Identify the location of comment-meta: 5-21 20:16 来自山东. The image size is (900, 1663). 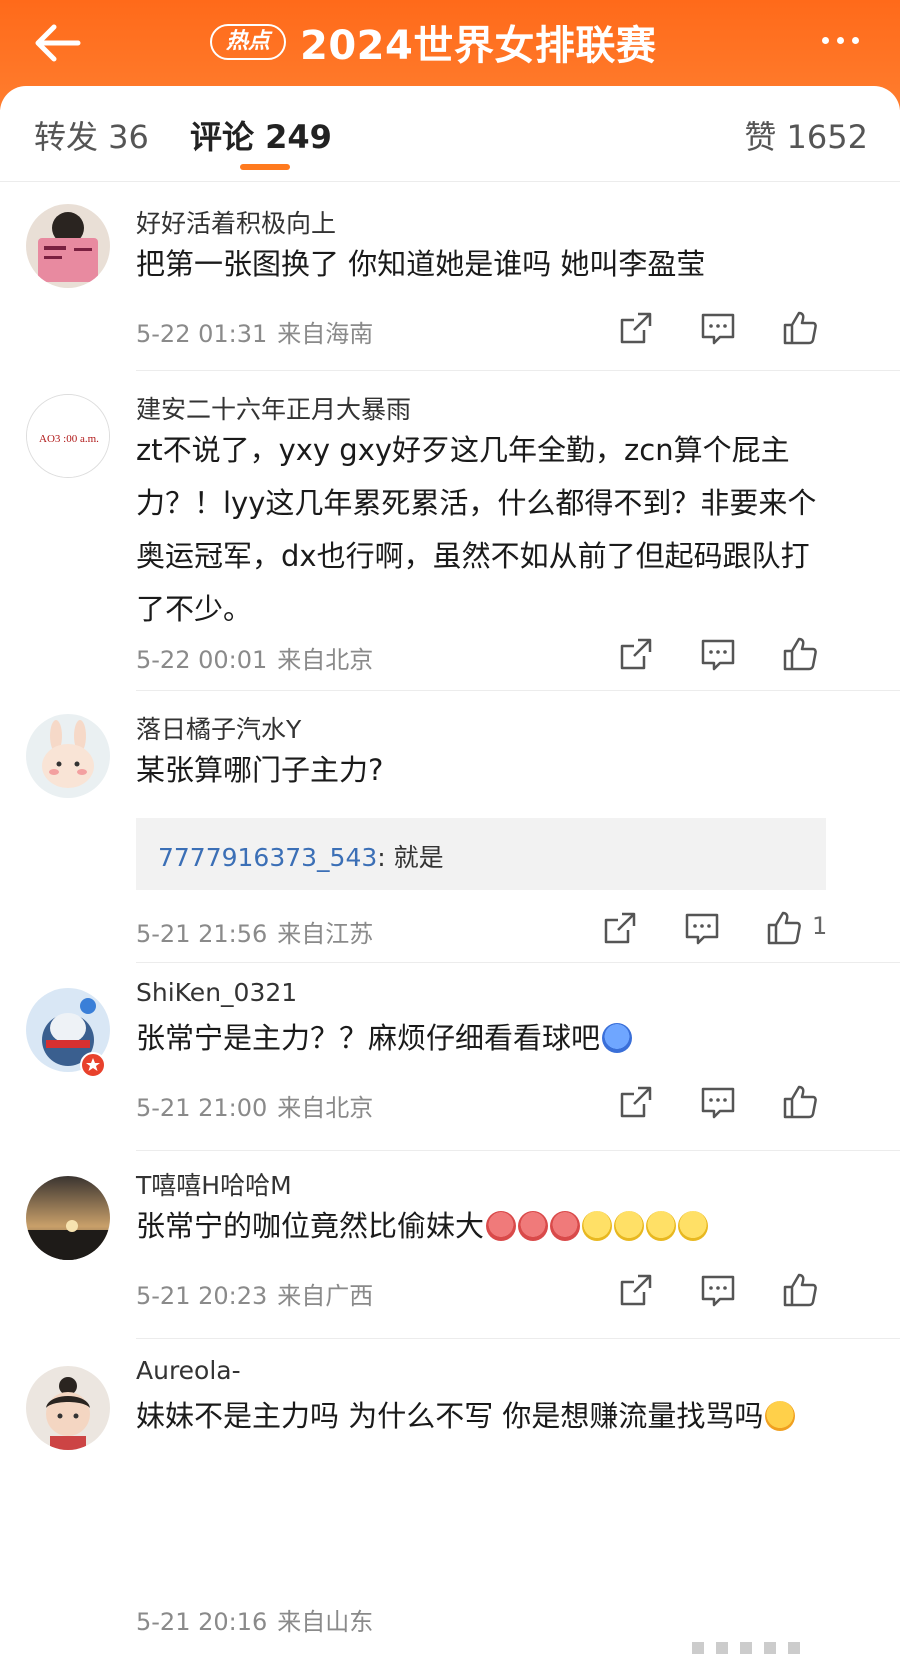
(254, 1619).